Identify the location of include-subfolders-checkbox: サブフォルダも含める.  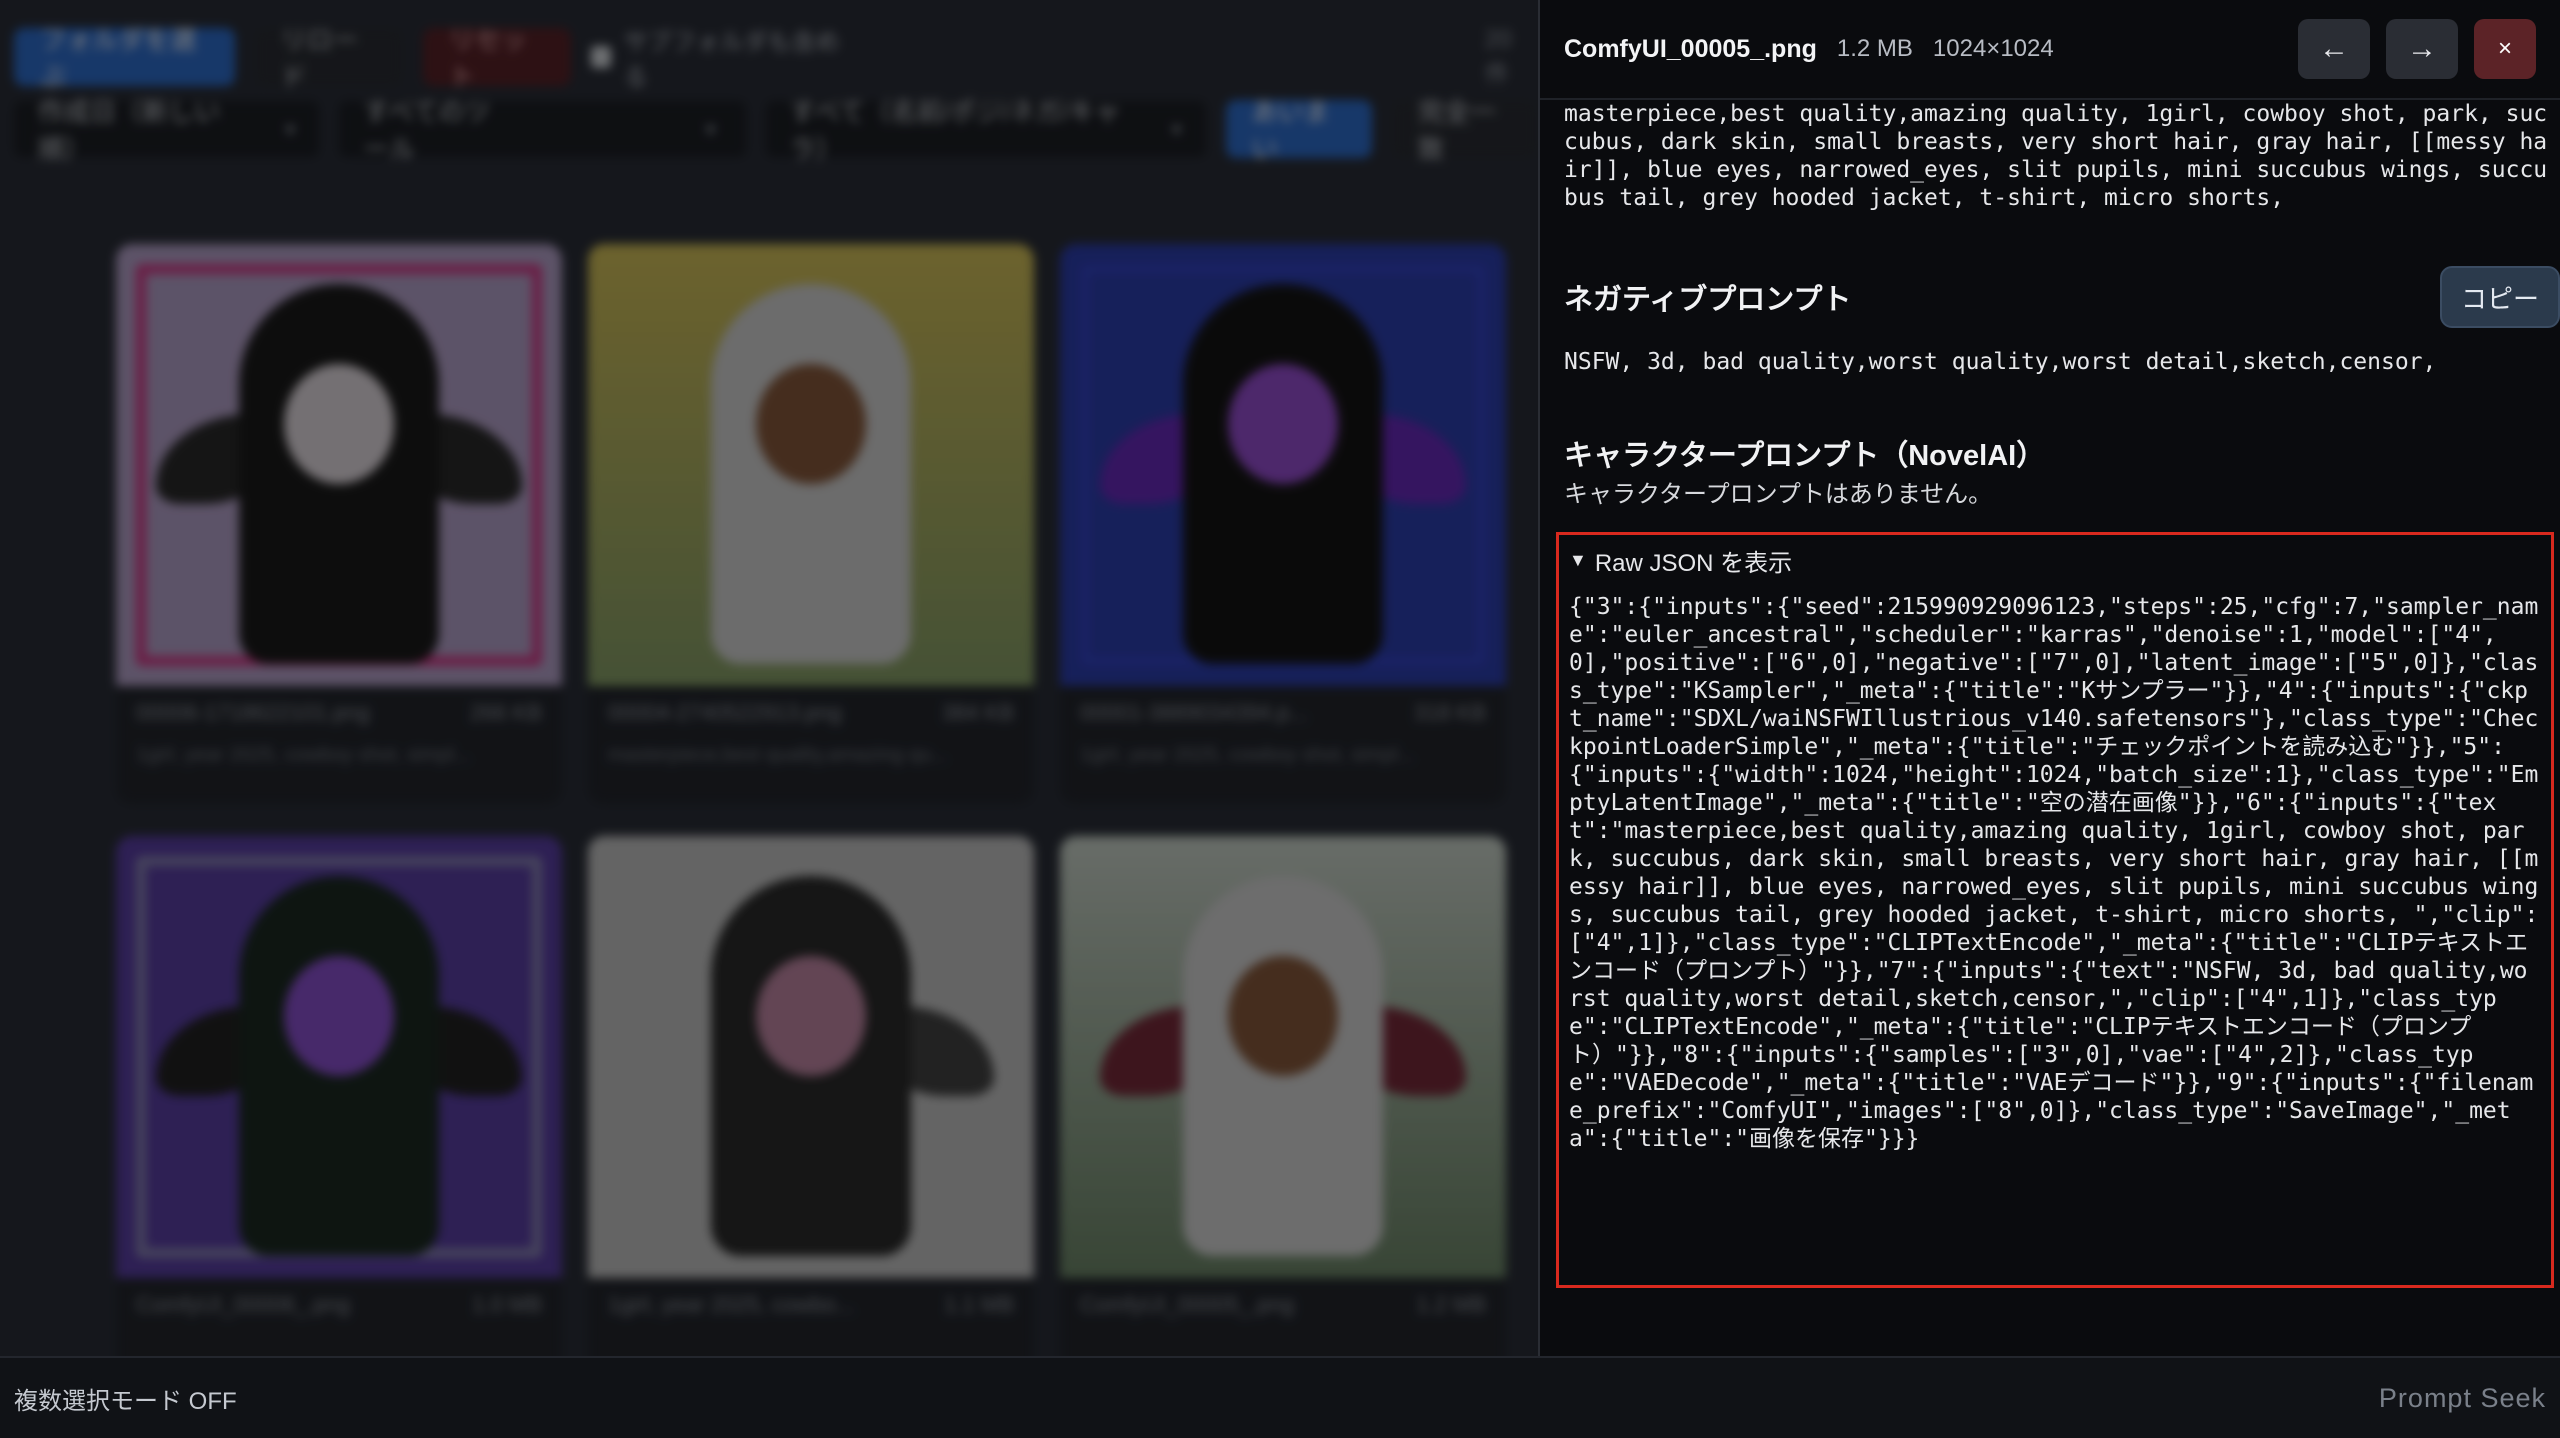
(718, 57).